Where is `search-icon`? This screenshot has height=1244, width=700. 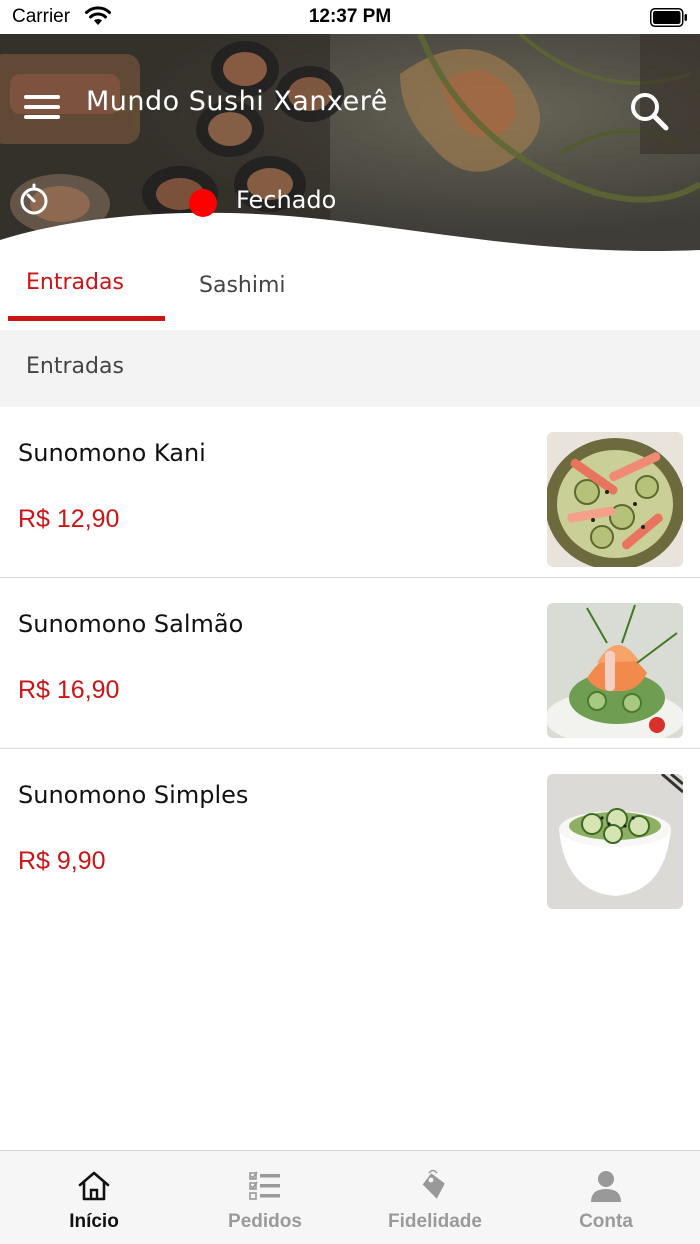
search-icon is located at coordinates (649, 111).